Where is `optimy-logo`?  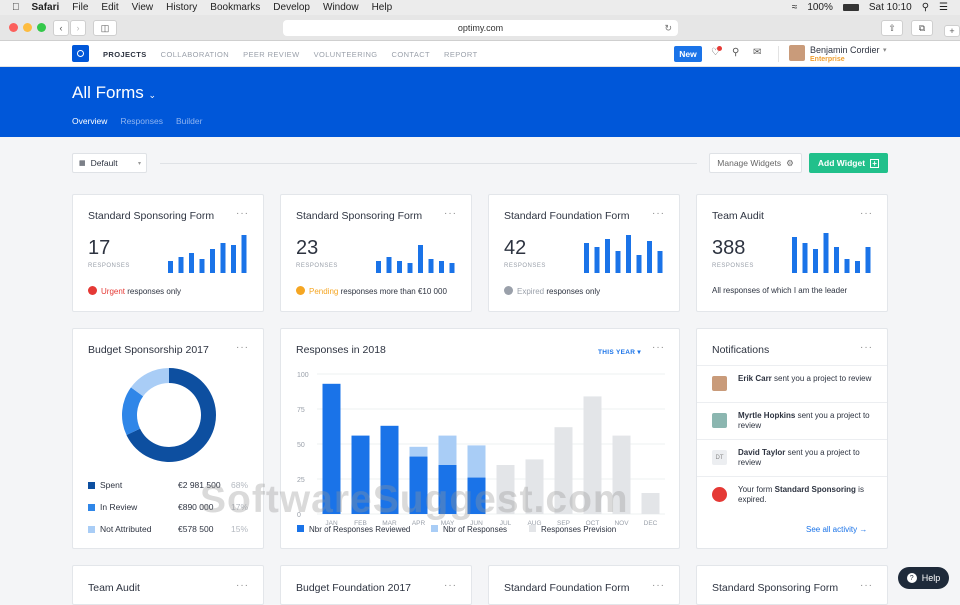
optimy-logo is located at coordinates (80, 53).